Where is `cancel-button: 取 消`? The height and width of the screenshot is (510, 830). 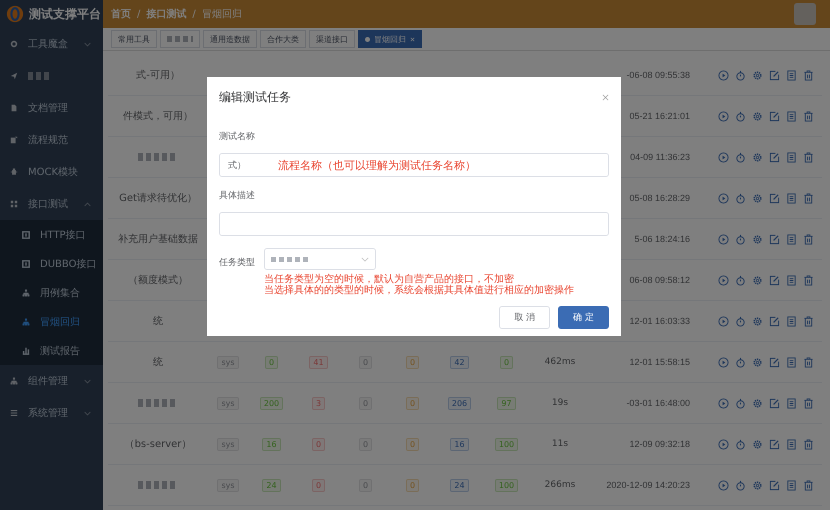 cancel-button: 取 消 is located at coordinates (524, 317).